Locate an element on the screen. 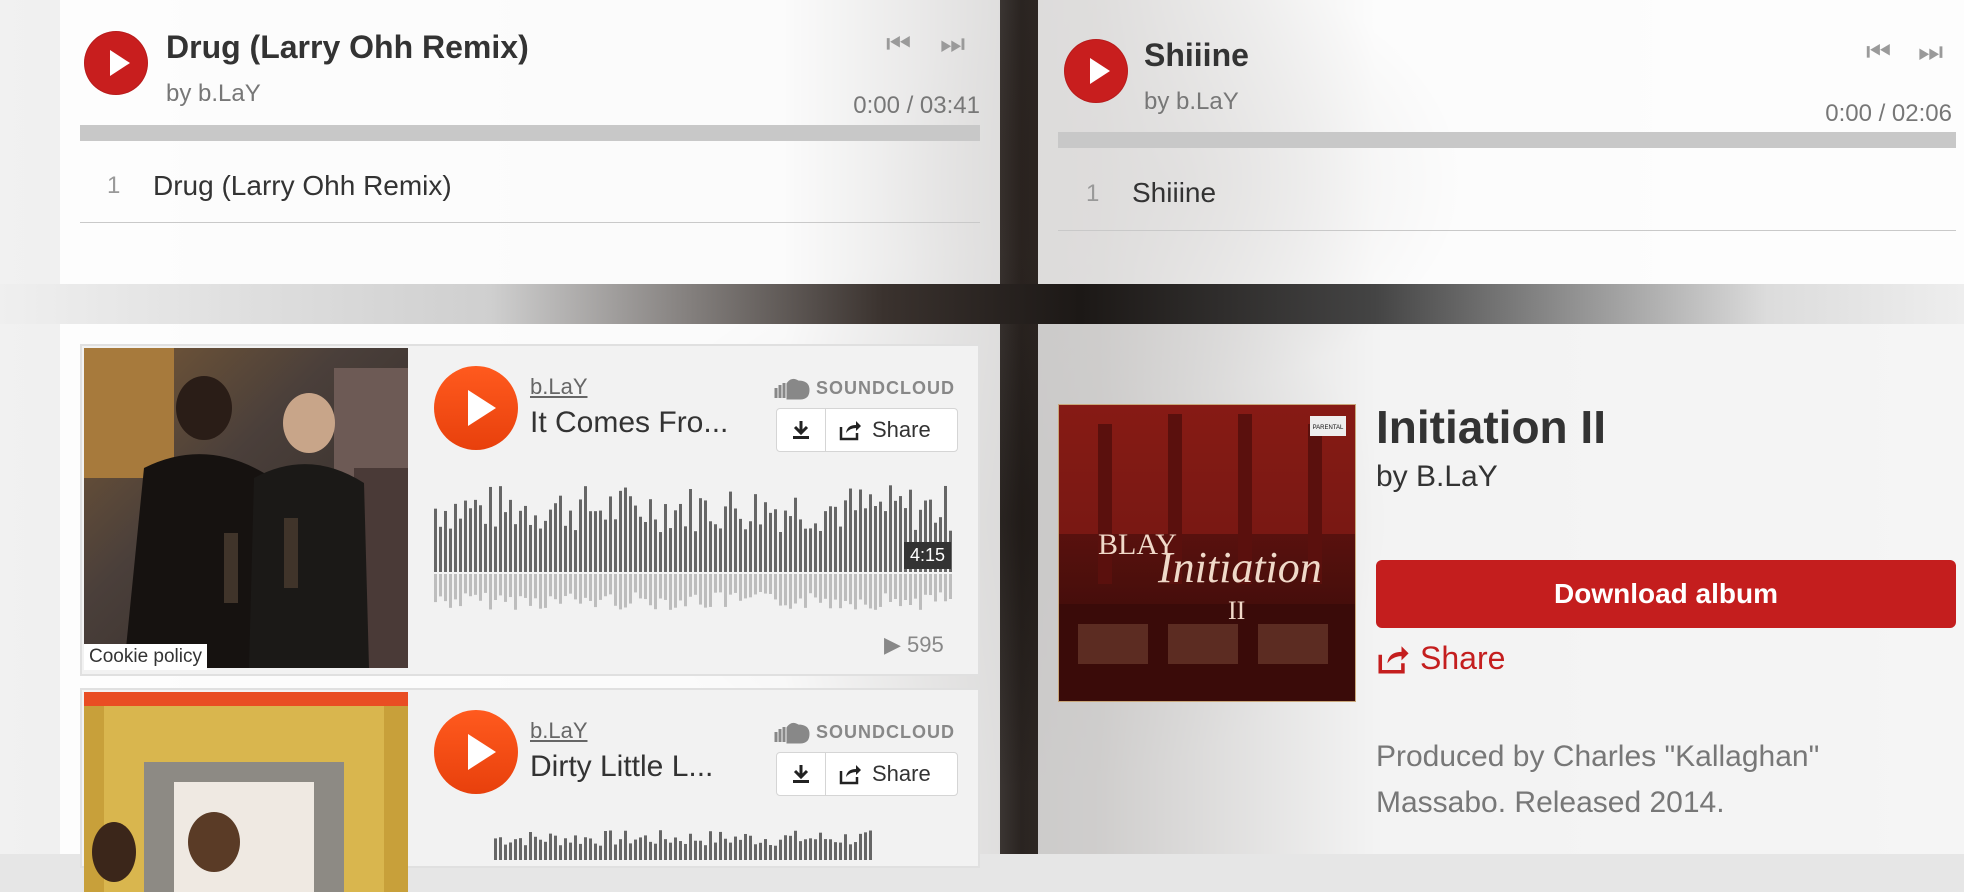 This screenshot has width=1964, height=892. album-cover: PARENTAL BLAY Initiation II is located at coordinates (1207, 553).